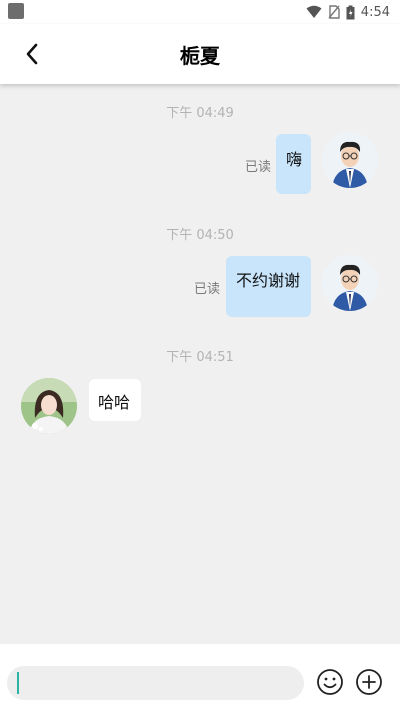  Describe the element at coordinates (268, 280) in the screenshot. I see `message-text: 不约谢谢` at that location.